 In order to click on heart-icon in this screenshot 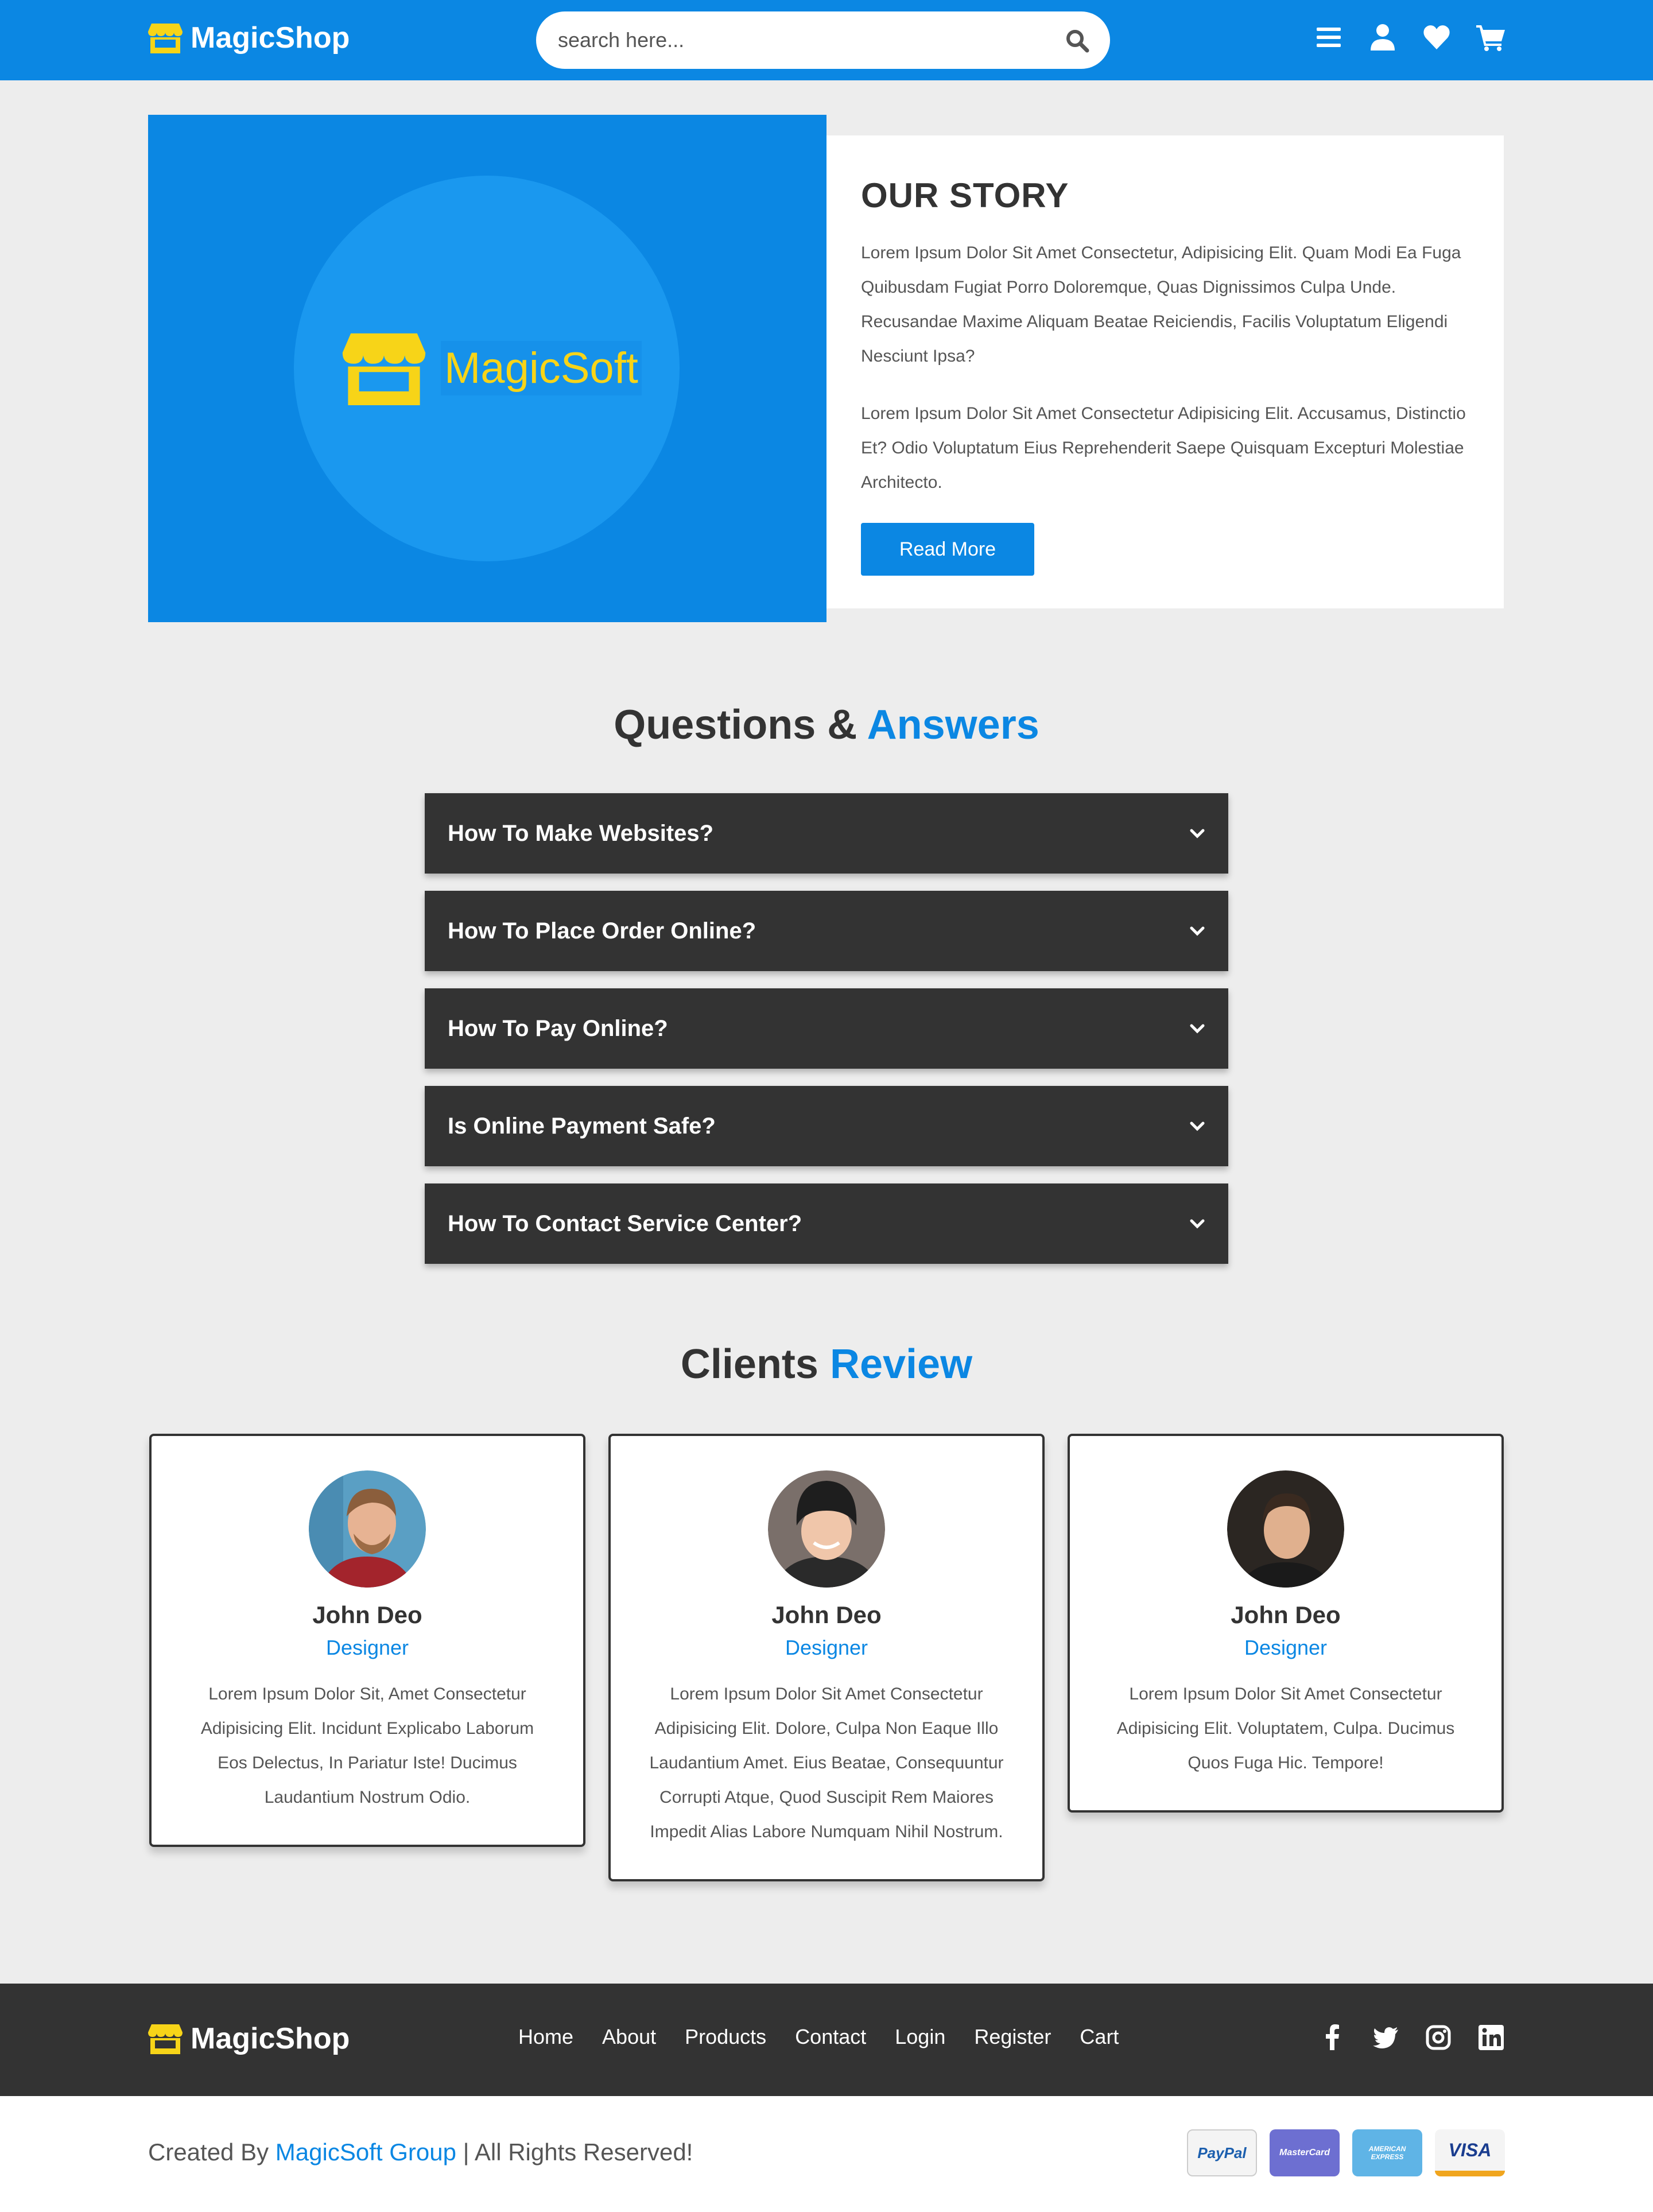, I will do `click(1436, 37)`.